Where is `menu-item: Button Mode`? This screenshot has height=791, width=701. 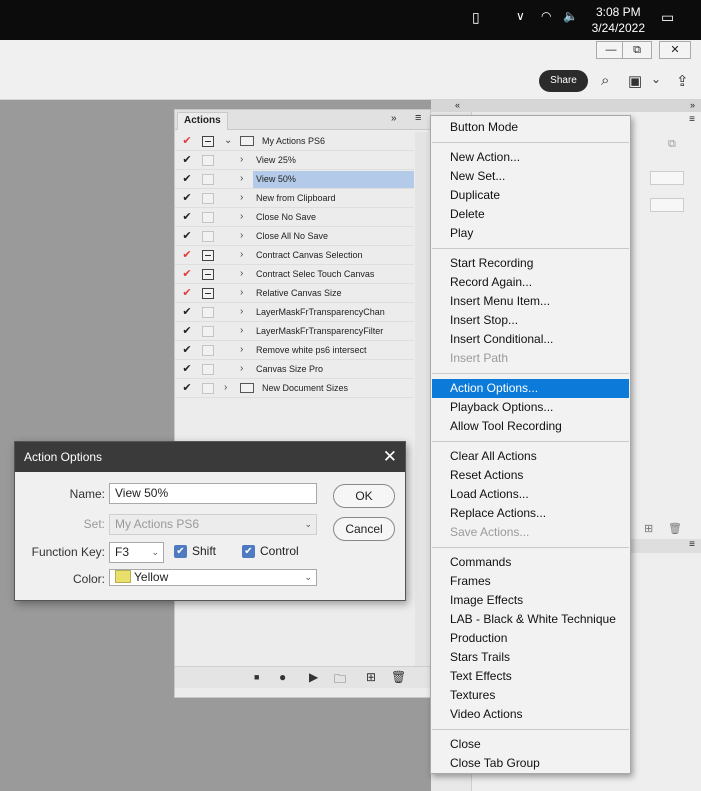
menu-item: Button Mode is located at coordinates (530, 127).